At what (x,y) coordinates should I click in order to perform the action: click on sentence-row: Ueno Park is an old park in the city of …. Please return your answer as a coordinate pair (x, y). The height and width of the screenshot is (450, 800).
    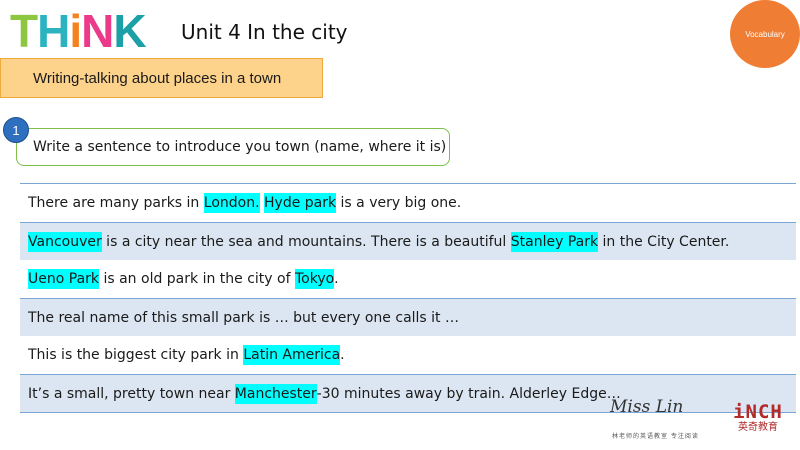
    Looking at the image, I should click on (408, 279).